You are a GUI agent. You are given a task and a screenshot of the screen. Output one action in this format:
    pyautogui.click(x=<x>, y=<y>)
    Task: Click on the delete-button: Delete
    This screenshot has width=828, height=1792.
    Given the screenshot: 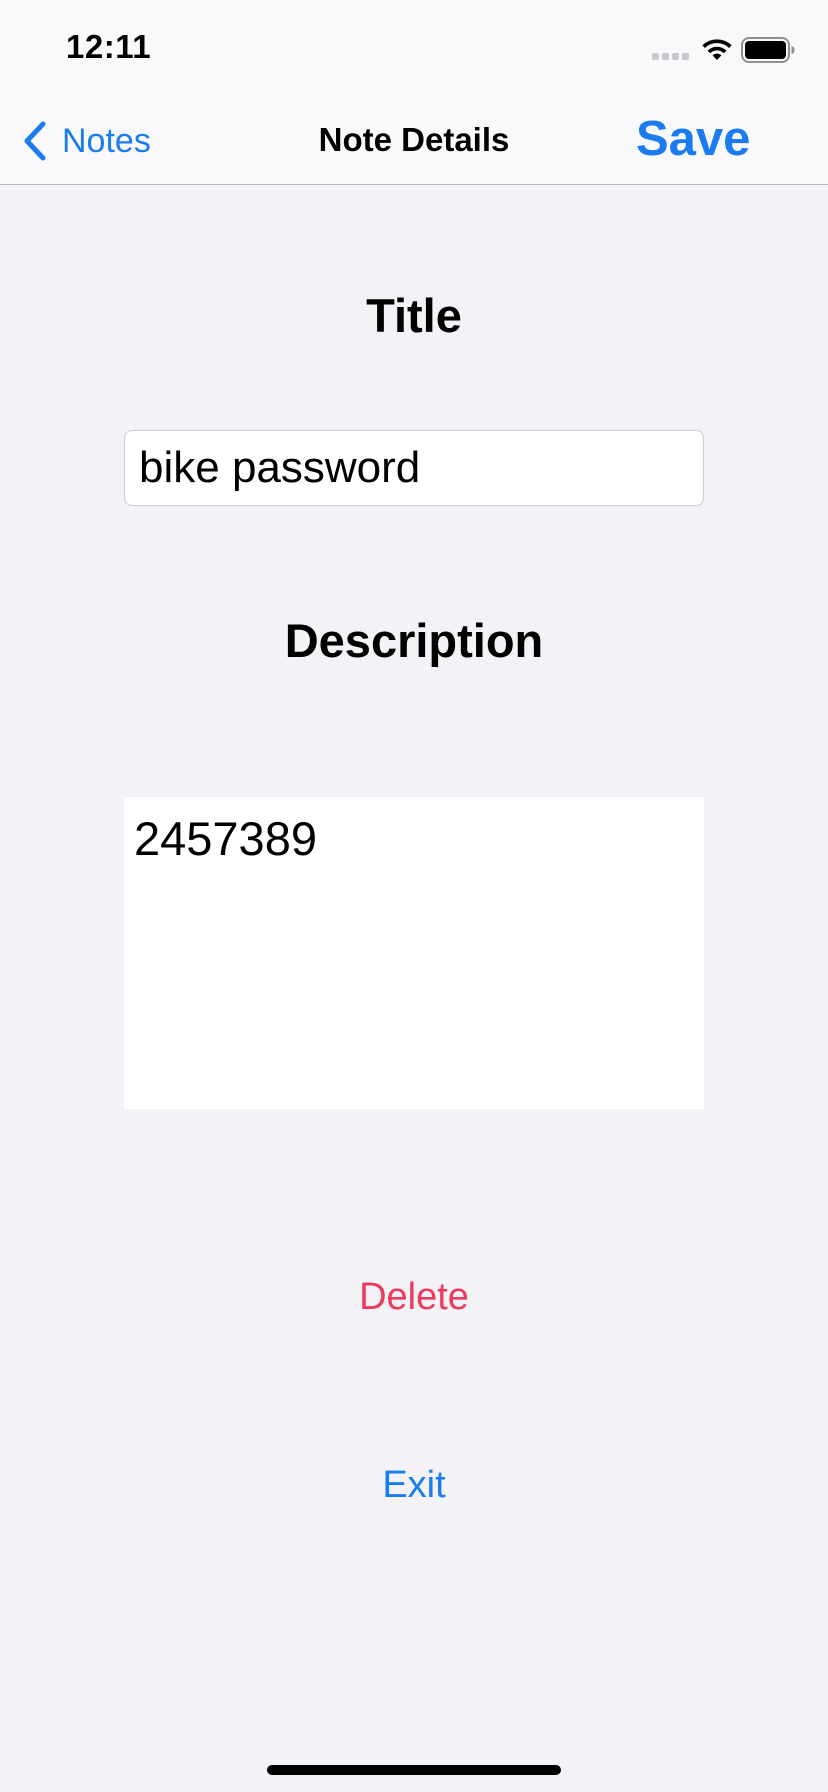 What is the action you would take?
    pyautogui.click(x=414, y=1297)
    